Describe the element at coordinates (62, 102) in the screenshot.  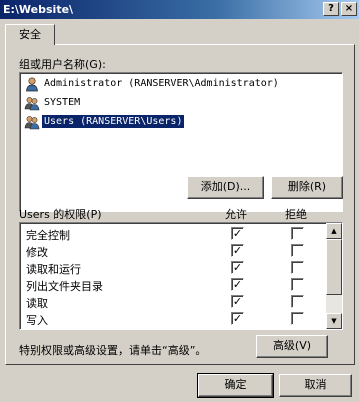
I see `principal-name: SYSTEM` at that location.